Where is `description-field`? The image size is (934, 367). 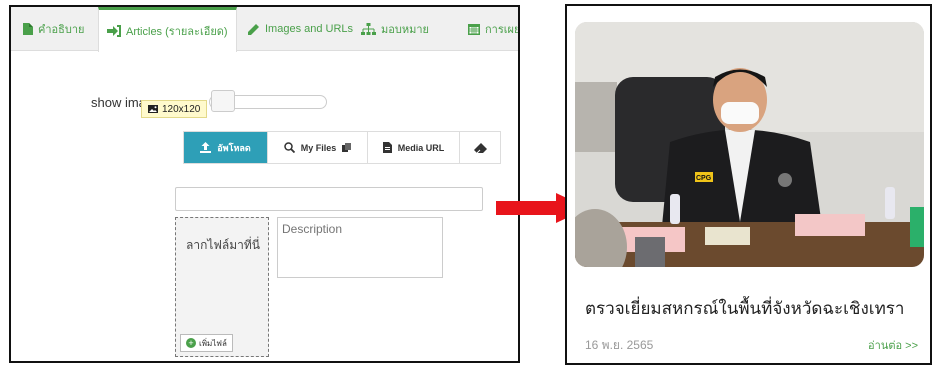 description-field is located at coordinates (360, 247).